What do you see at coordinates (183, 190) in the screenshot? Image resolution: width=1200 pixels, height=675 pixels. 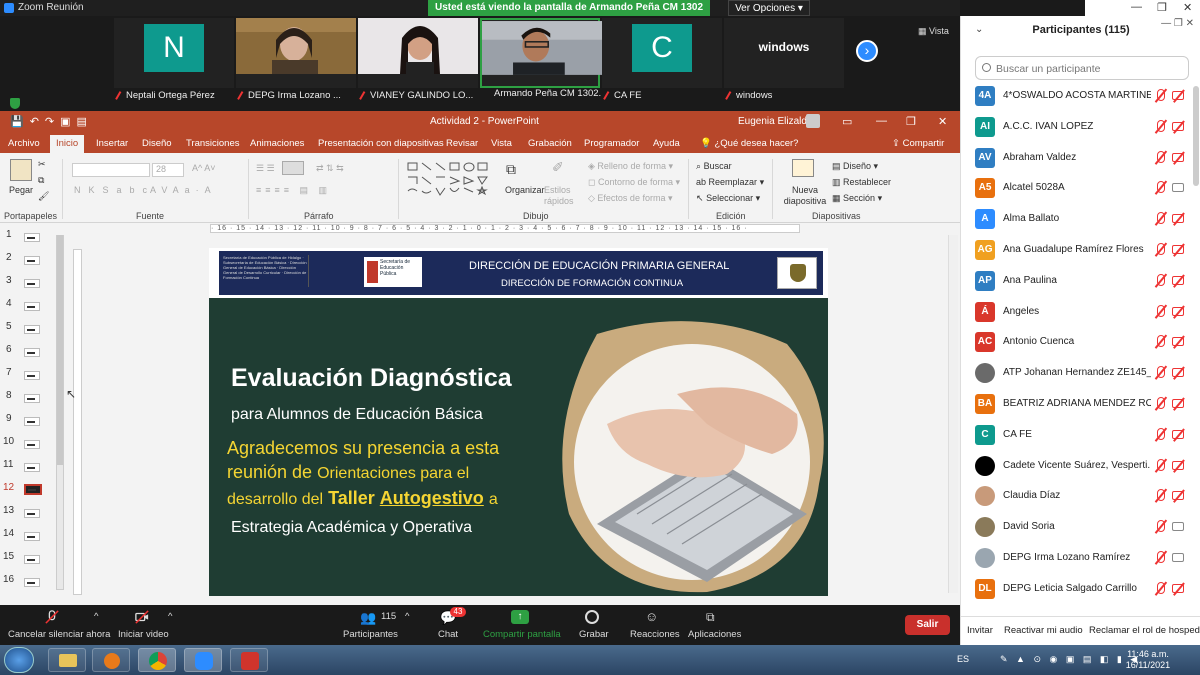 I see `font-case-buttons: AVAa·A` at bounding box center [183, 190].